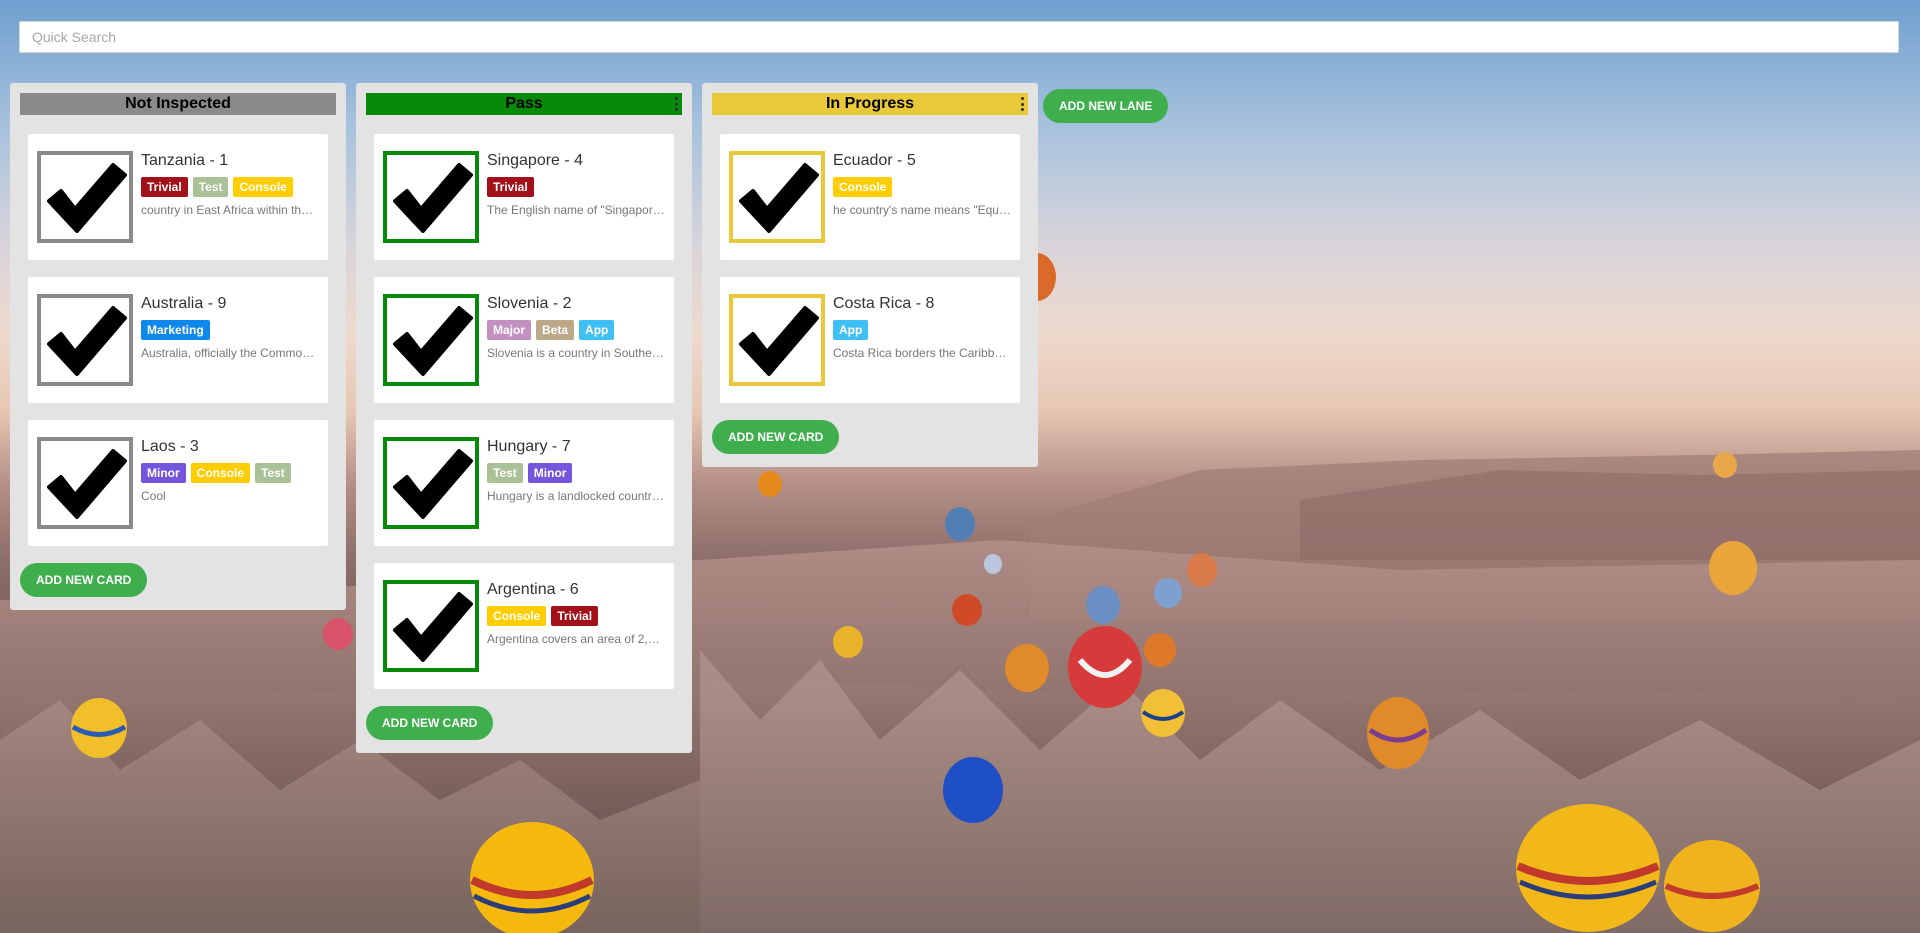  I want to click on card-title: Costa Rica - 8, so click(884, 303).